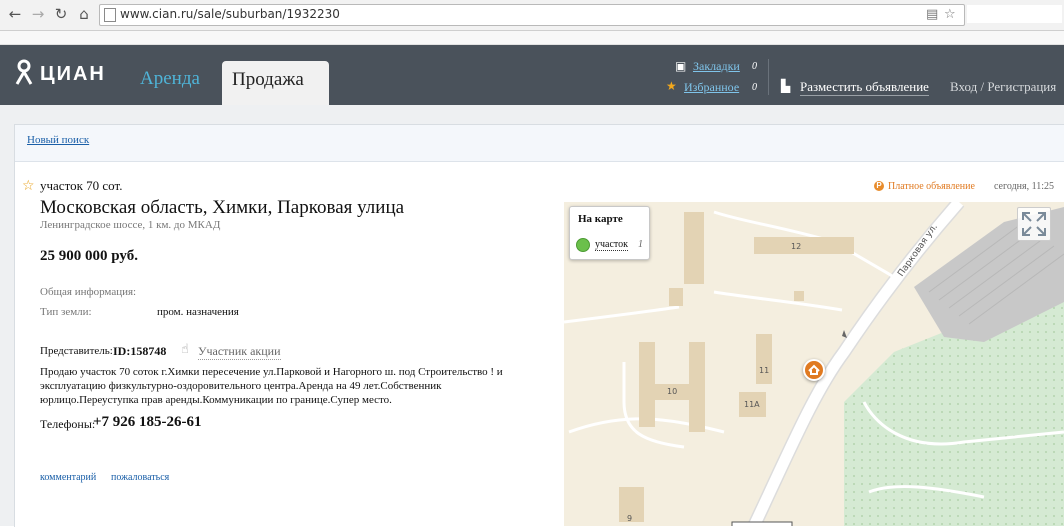  What do you see at coordinates (629, 518) in the screenshot?
I see `building-label-9: 9` at bounding box center [629, 518].